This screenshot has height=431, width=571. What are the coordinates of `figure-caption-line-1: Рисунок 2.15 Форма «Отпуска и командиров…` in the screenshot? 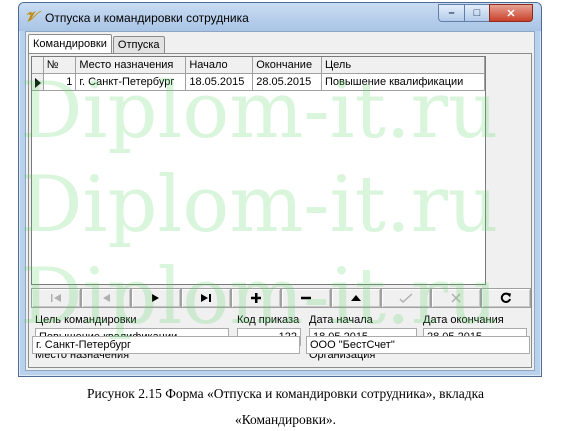 It's located at (285, 393).